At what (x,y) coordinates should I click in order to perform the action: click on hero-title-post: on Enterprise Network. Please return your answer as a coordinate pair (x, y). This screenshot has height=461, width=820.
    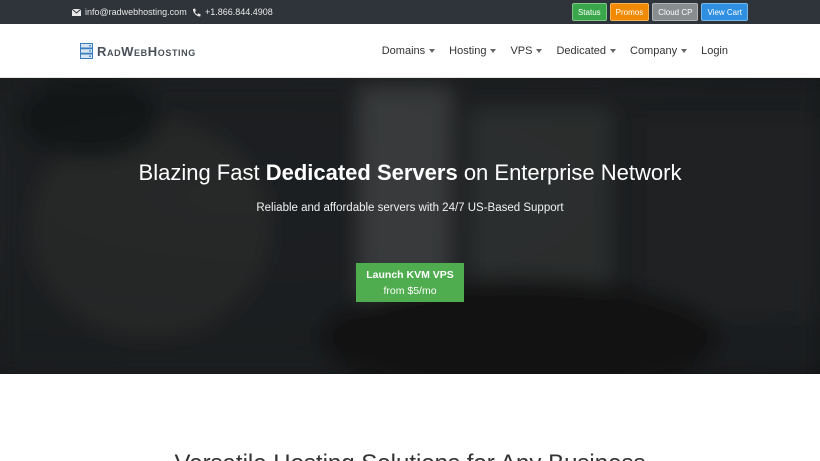
    Looking at the image, I should click on (569, 172).